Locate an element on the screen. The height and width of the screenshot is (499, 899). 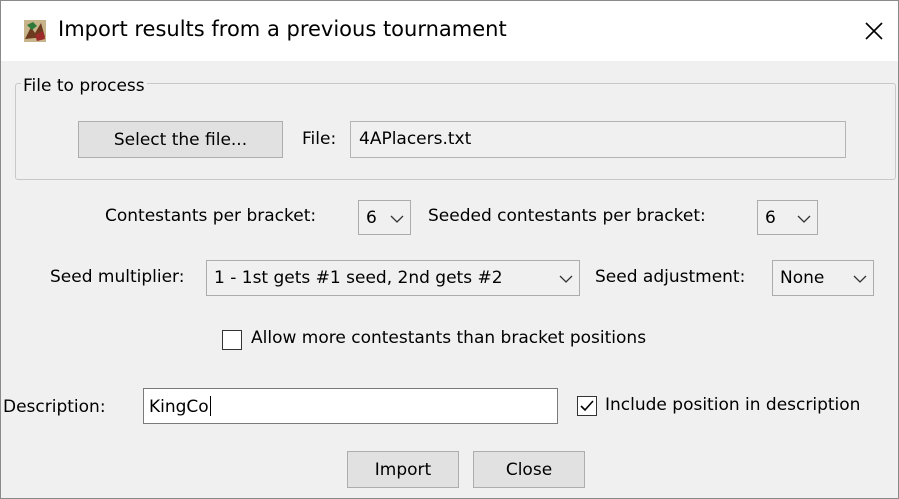
close-button: Close is located at coordinates (529, 469).